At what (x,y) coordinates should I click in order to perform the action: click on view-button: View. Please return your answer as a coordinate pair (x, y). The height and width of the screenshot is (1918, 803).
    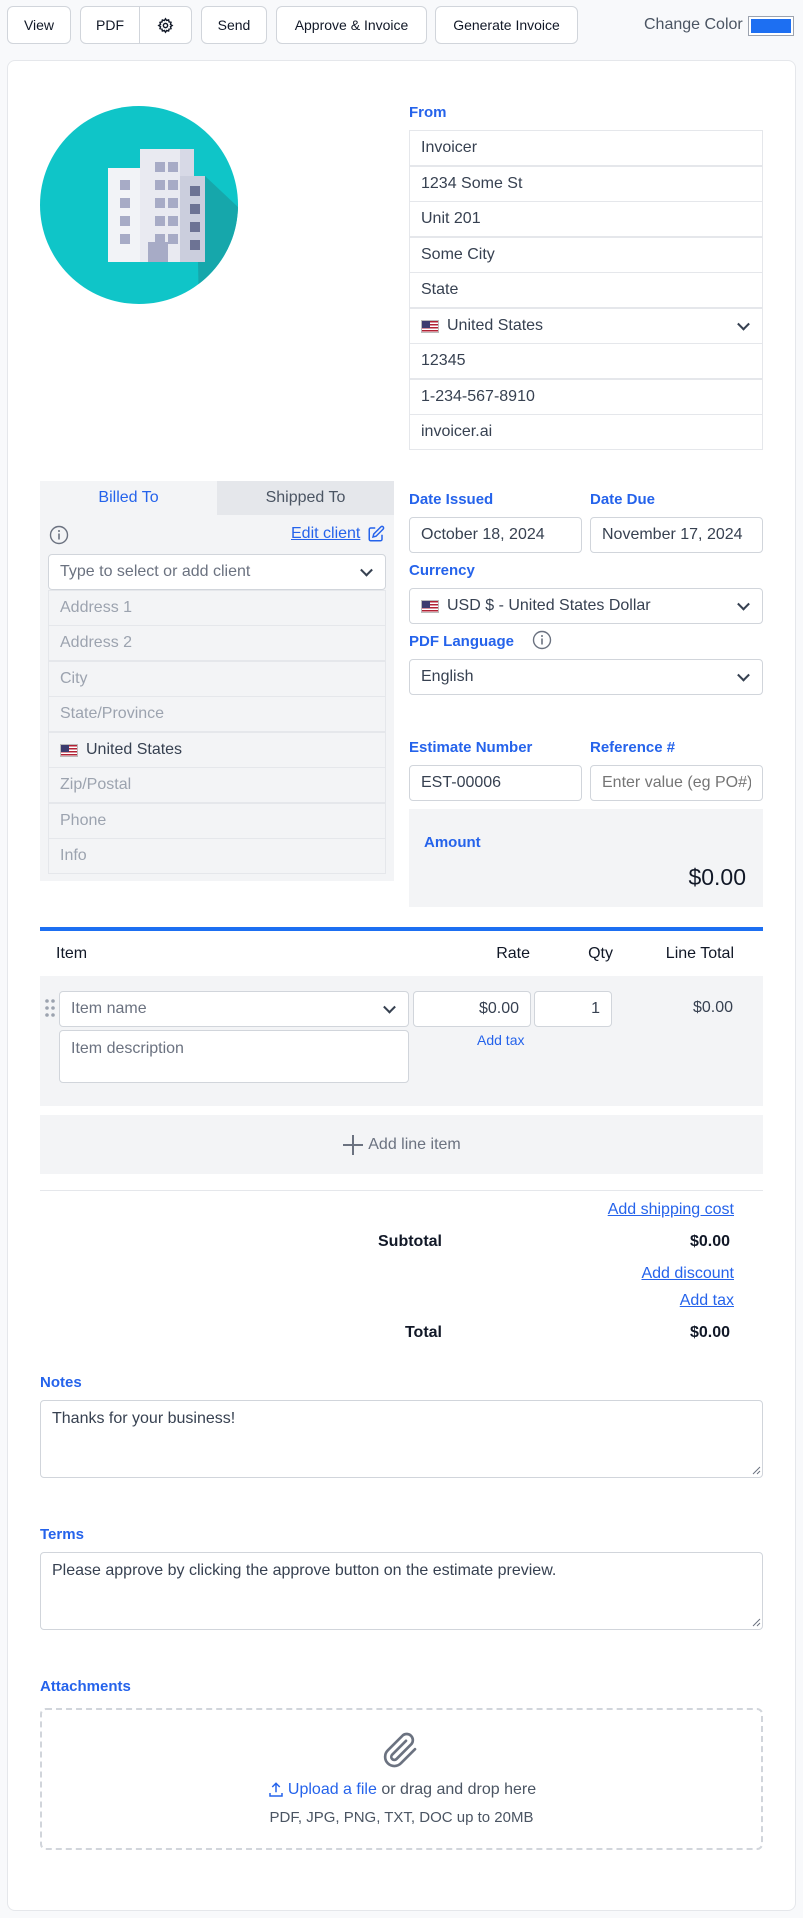
    Looking at the image, I should click on (39, 25).